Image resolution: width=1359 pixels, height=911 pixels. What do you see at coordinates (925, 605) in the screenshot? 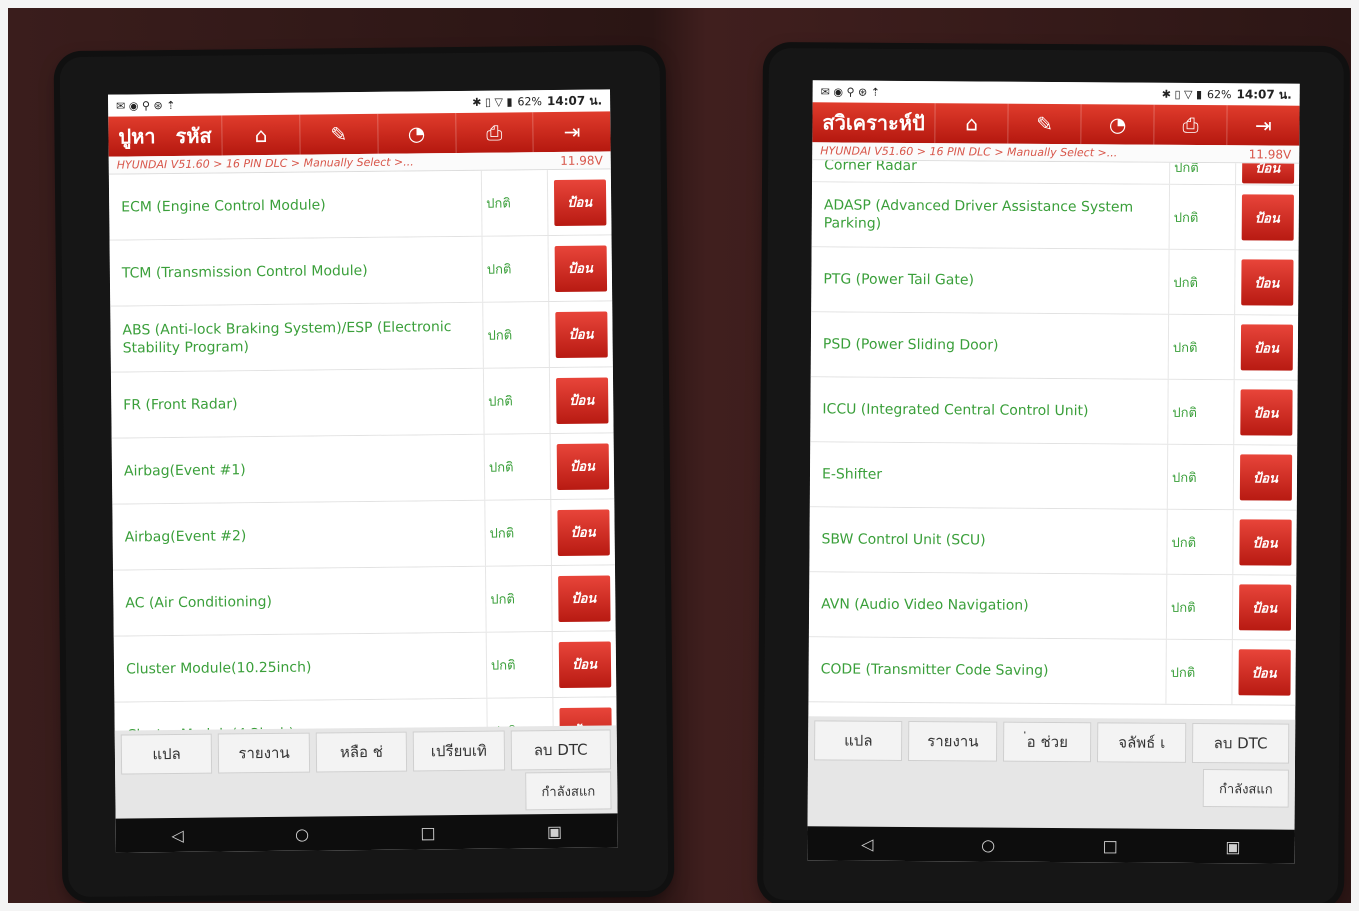
I see `system-name: AVN (Audio Video Navigation)` at bounding box center [925, 605].